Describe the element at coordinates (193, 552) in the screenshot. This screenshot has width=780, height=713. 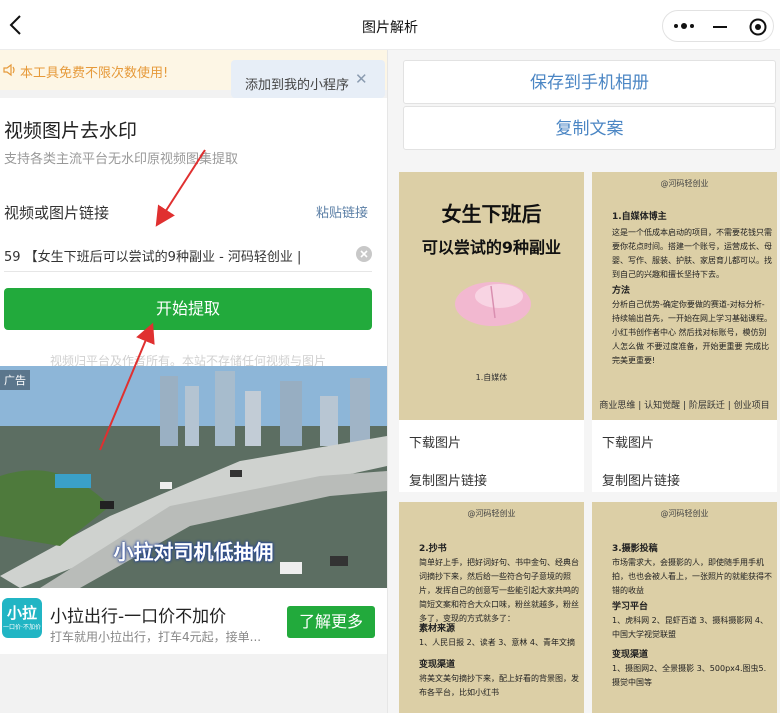
I see `ad-caption: 小拉对司机低抽佣` at that location.